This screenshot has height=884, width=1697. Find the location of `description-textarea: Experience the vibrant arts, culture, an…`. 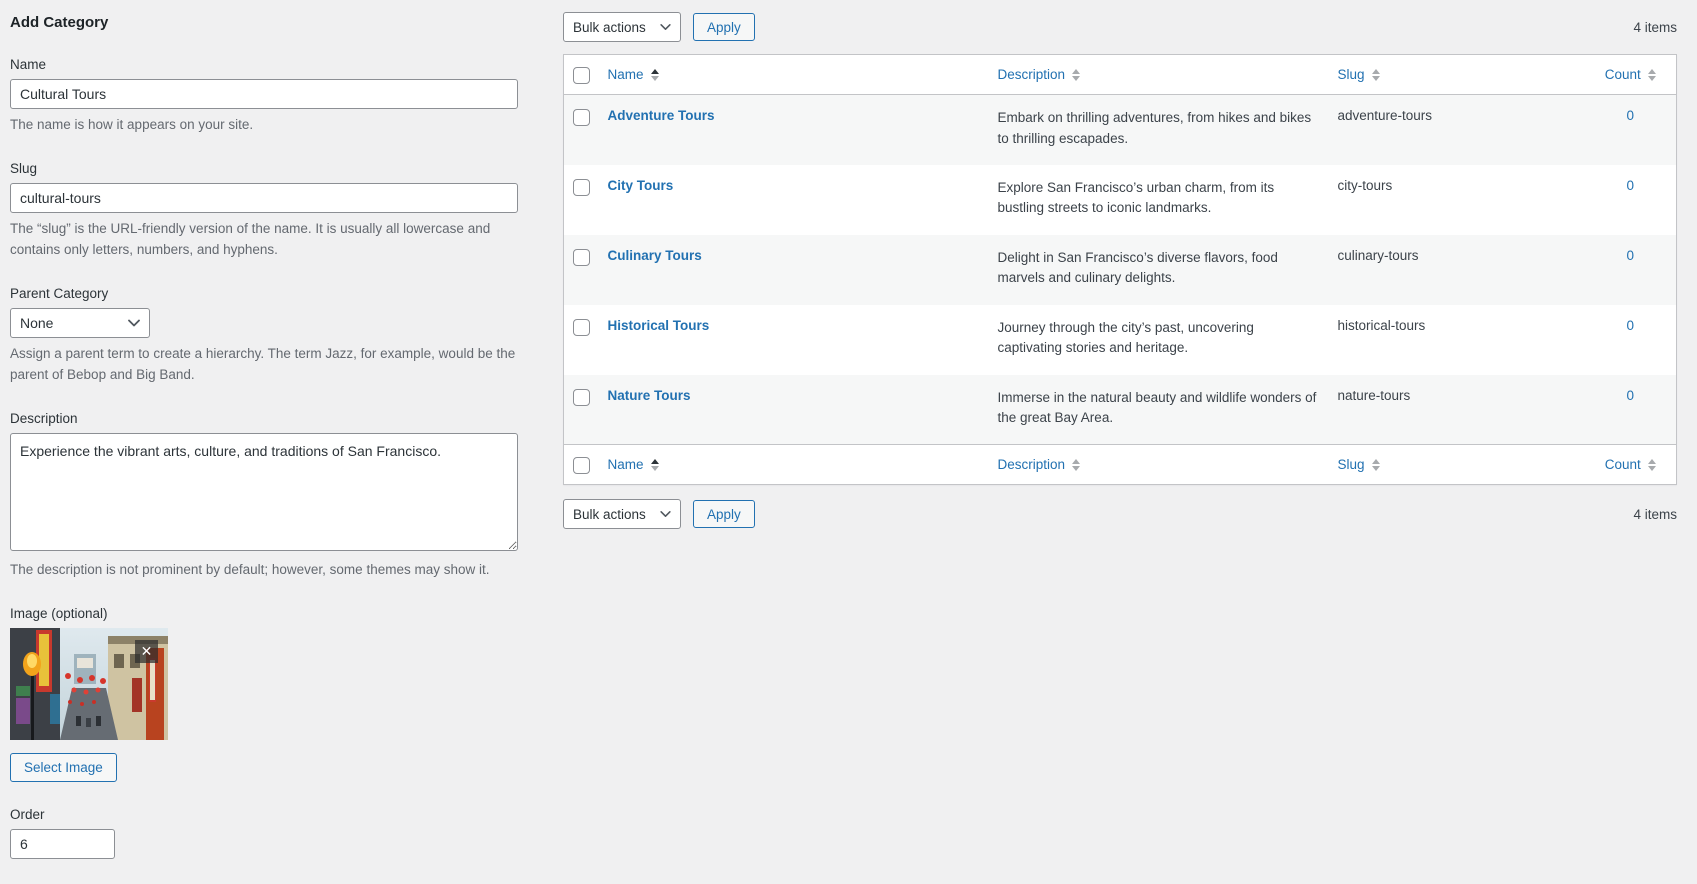

description-textarea: Experience the vibrant arts, culture, an… is located at coordinates (264, 491).